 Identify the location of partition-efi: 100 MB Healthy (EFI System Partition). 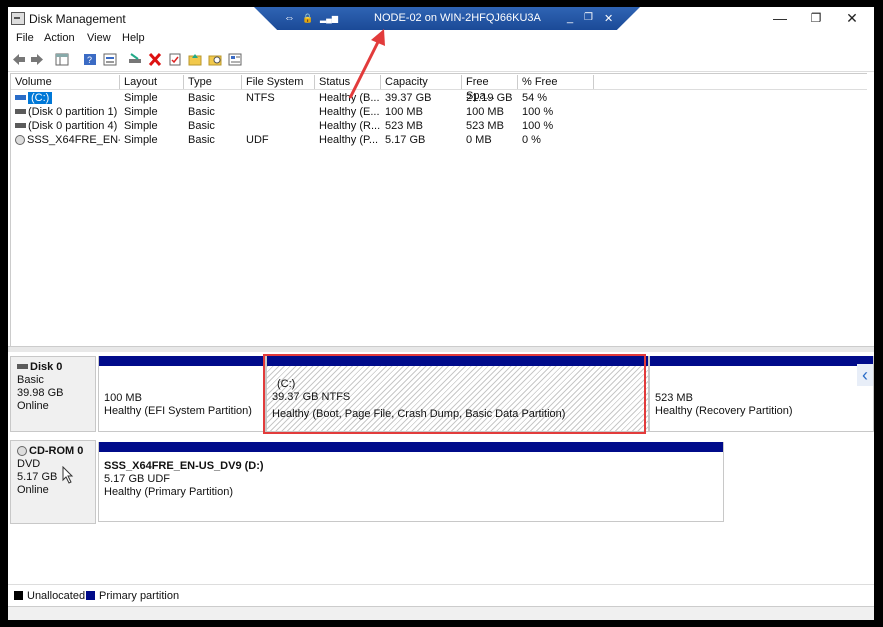
(182, 394).